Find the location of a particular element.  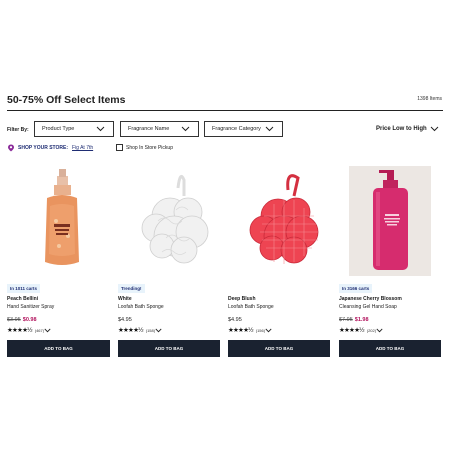

fragrance-category-dropdown: Fragrance Category is located at coordinates (243, 129).